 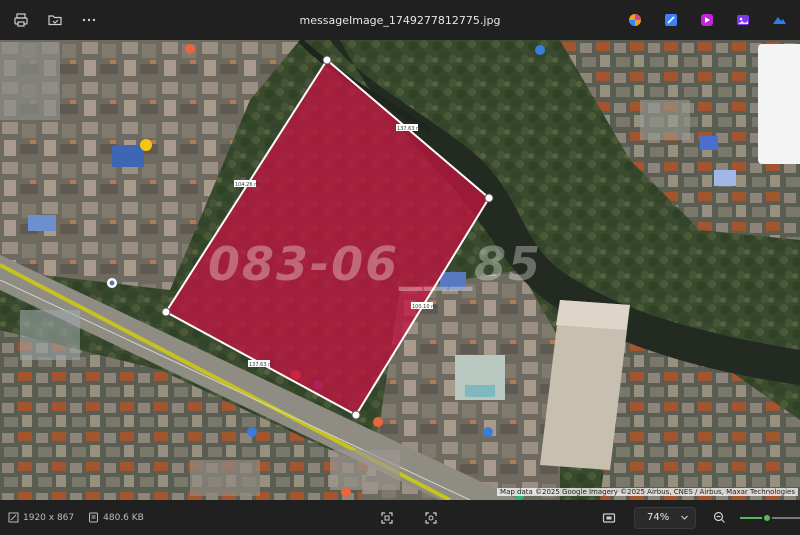 I want to click on status-bar: 1920 x 867 480.6 KB 74%, so click(x=400, y=517).